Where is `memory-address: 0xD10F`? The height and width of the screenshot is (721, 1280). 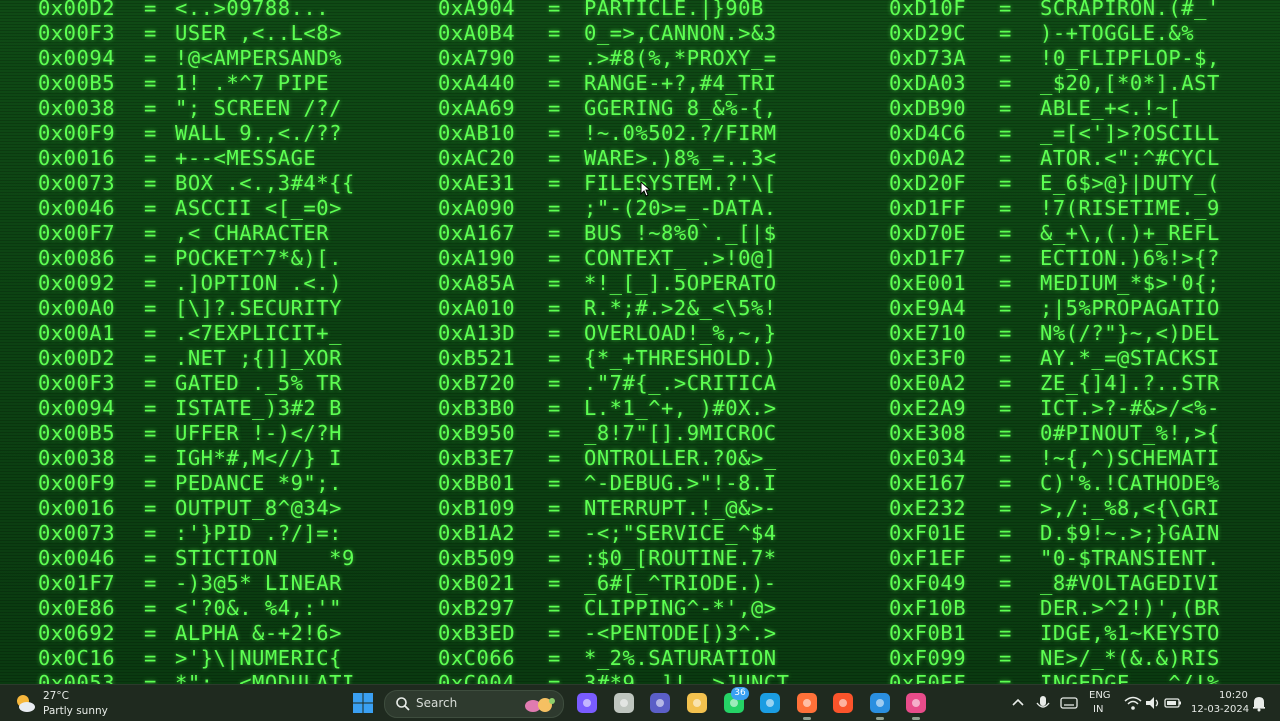
memory-address: 0xD10F is located at coordinates (928, 10).